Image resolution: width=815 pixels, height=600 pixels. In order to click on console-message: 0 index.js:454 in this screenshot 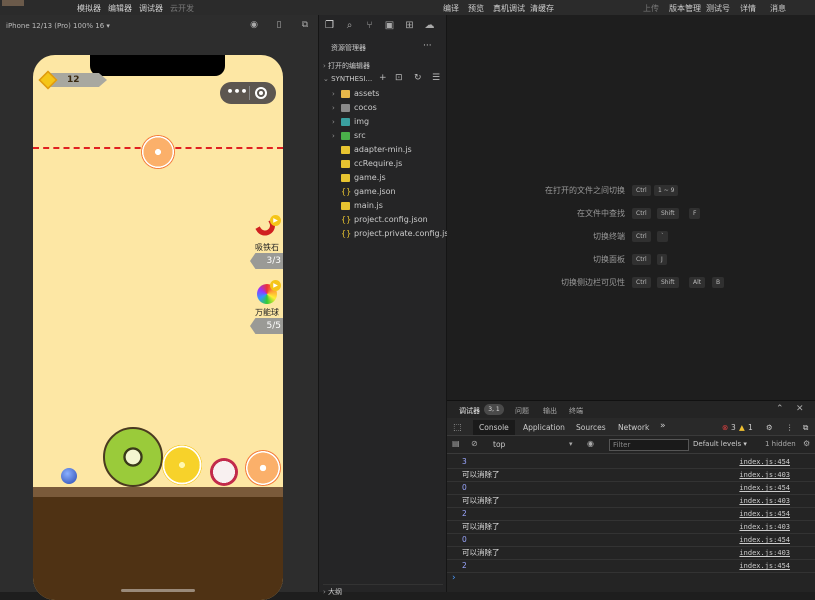, I will do `click(631, 540)`.